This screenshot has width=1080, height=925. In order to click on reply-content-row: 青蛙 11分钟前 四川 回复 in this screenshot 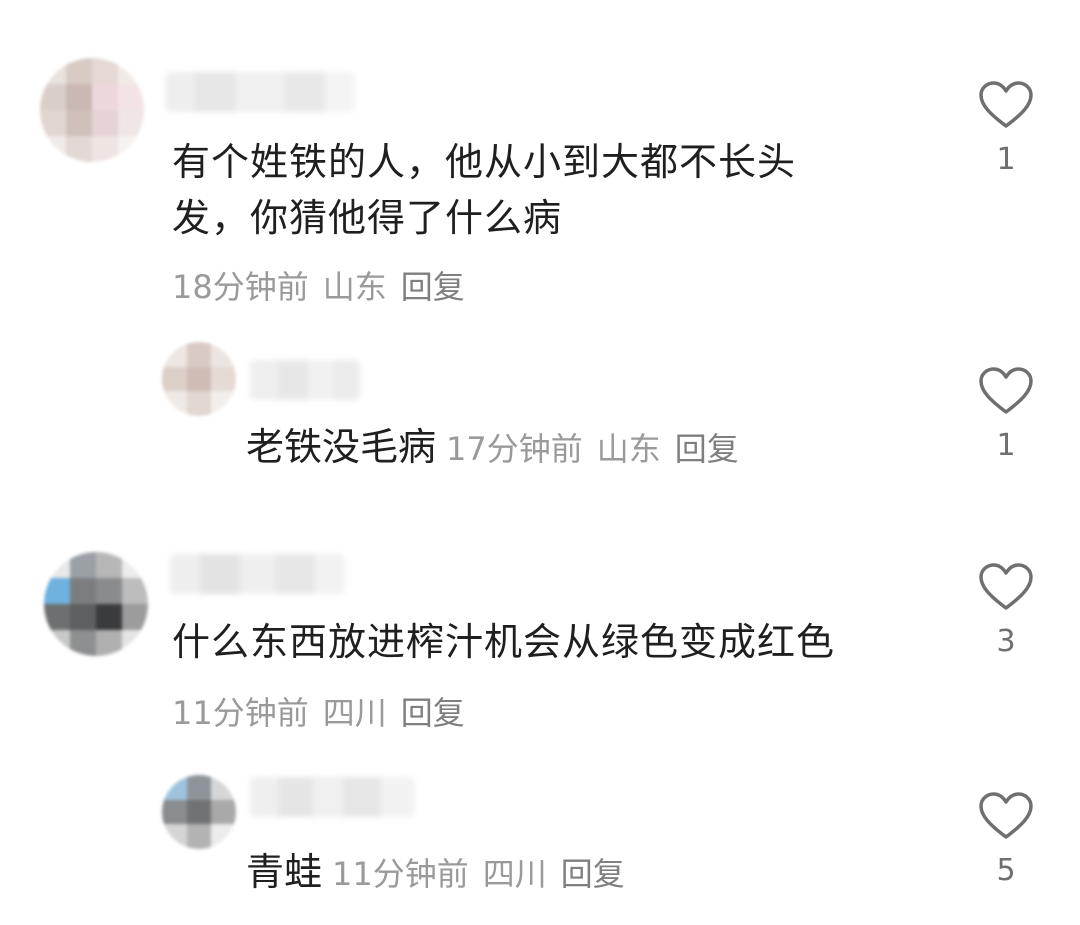, I will do `click(435, 868)`.